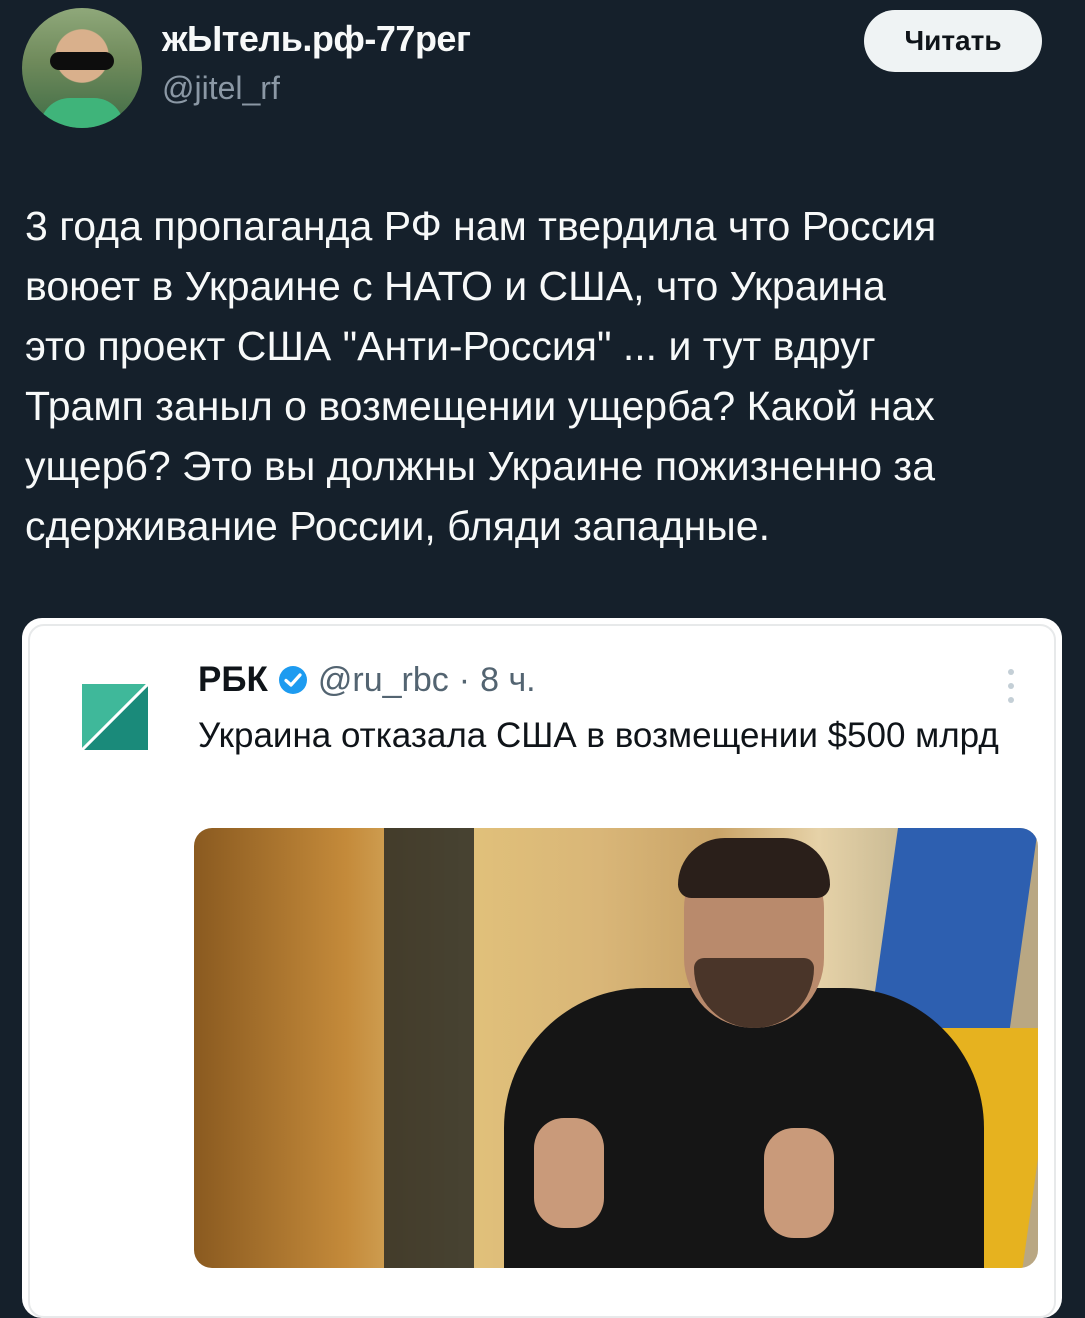 The image size is (1085, 1318). What do you see at coordinates (799, 1183) in the screenshot?
I see `photo-person-right-hand` at bounding box center [799, 1183].